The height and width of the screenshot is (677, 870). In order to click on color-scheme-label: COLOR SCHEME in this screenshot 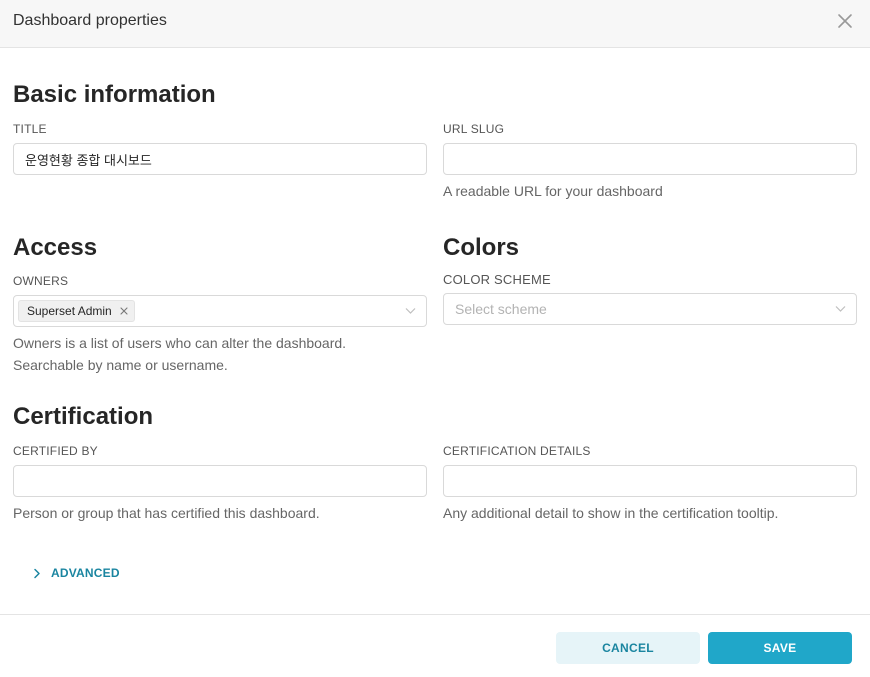, I will do `click(497, 279)`.